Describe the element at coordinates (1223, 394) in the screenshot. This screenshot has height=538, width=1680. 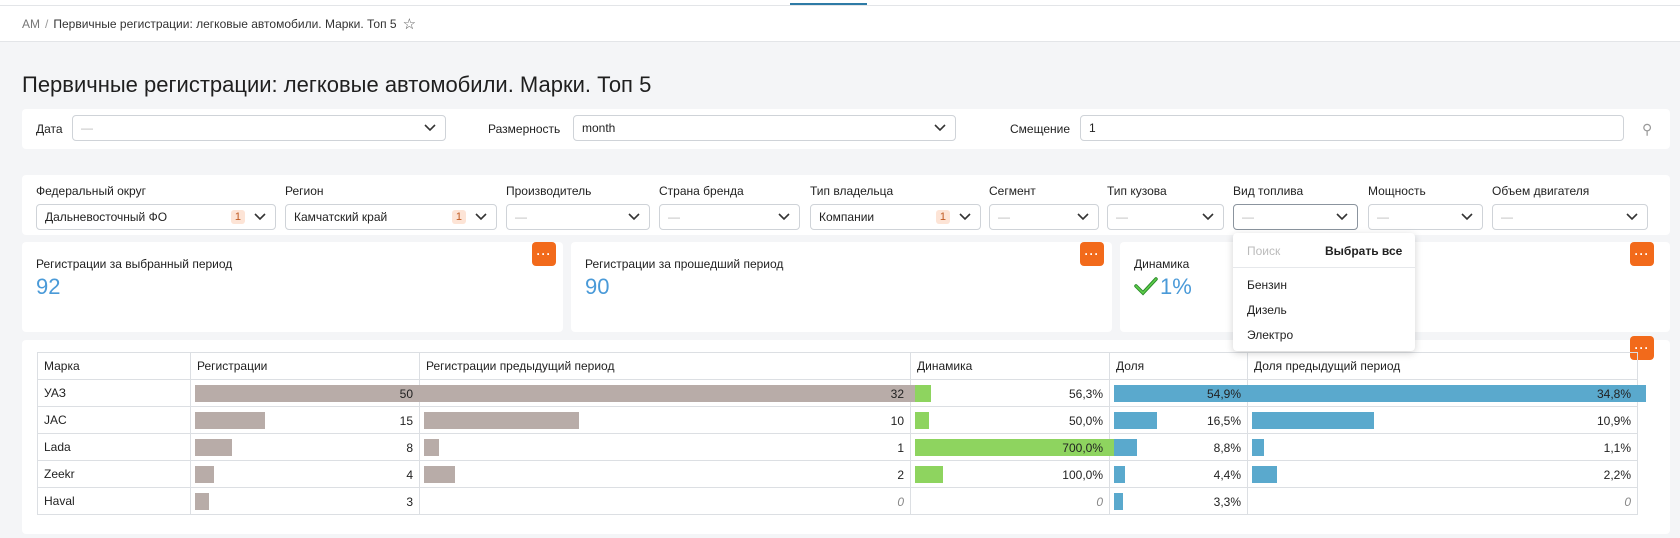
I see `cell-value: 54,9%` at that location.